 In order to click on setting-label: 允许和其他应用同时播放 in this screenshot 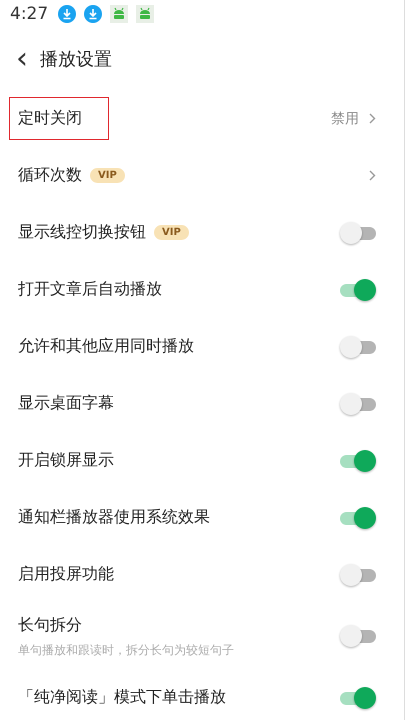, I will do `click(106, 346)`.